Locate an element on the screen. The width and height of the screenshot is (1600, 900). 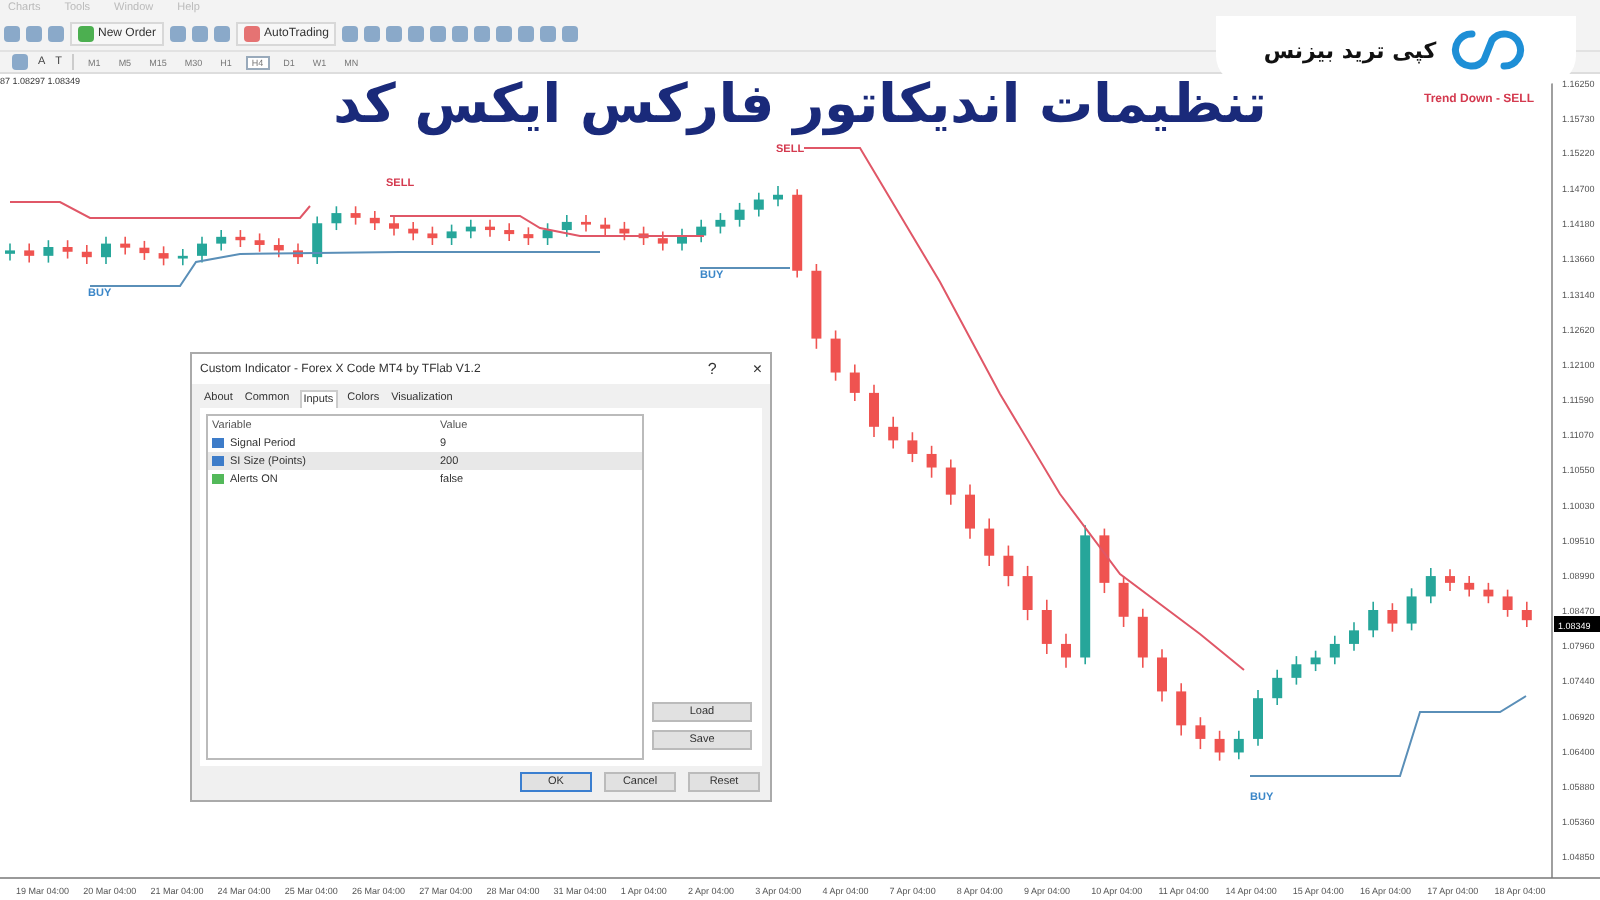
close-button: × is located at coordinates (757, 369).